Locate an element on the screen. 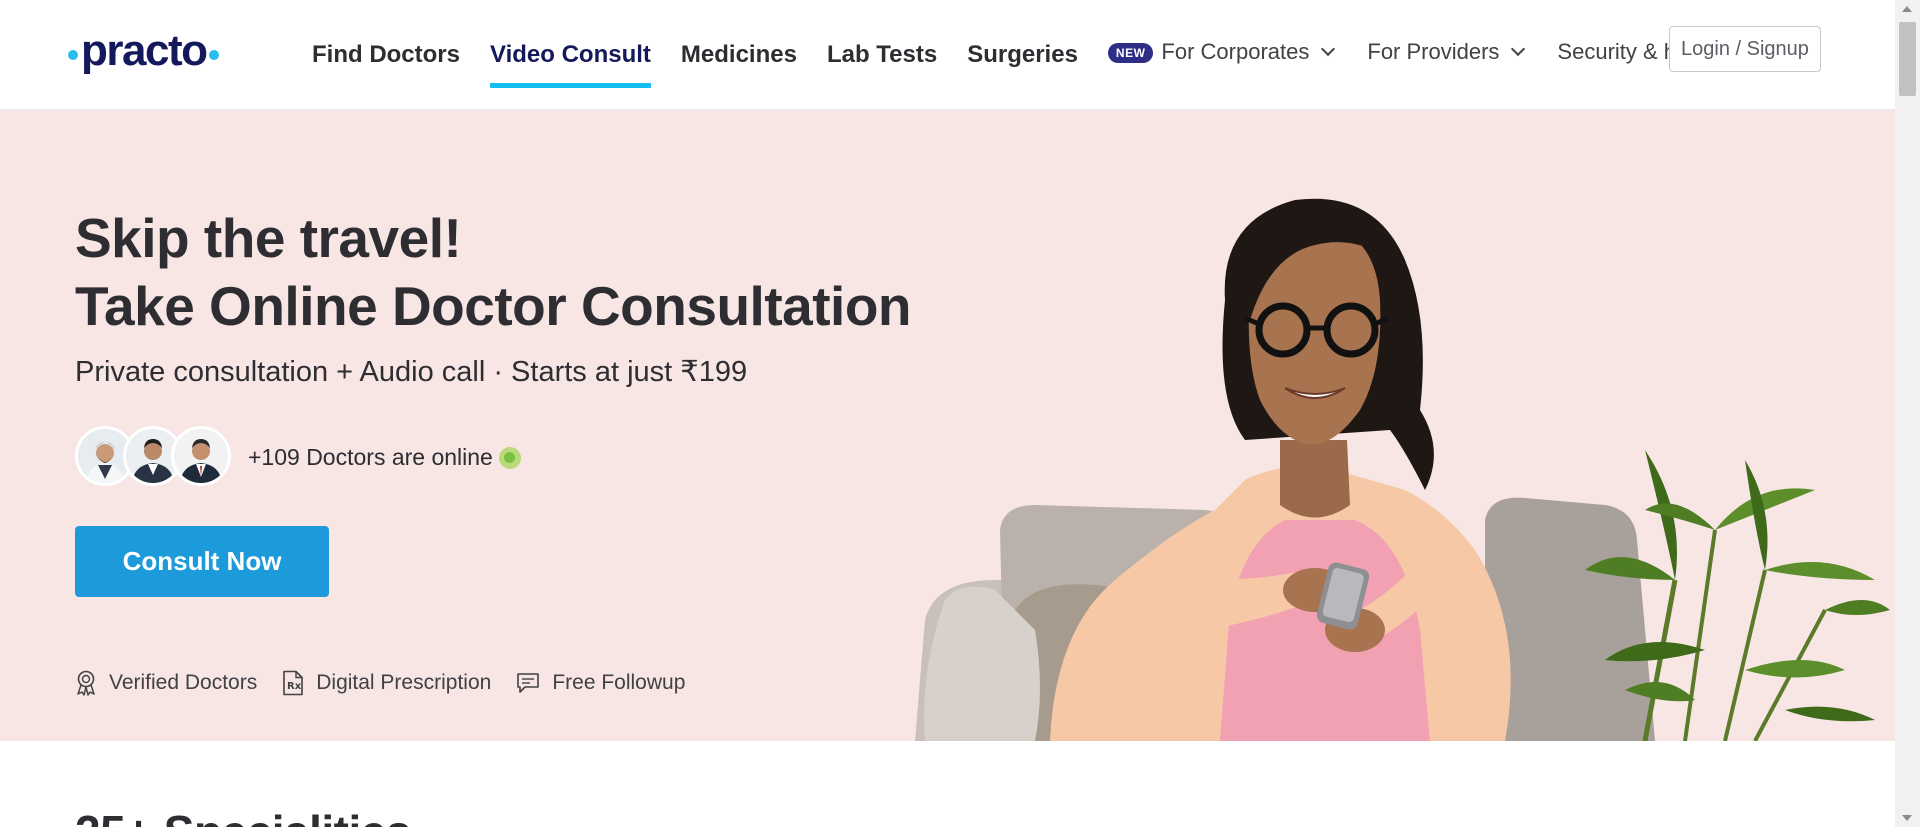  feature-digital-prescription: Rx Digital Prescription is located at coordinates (386, 683).